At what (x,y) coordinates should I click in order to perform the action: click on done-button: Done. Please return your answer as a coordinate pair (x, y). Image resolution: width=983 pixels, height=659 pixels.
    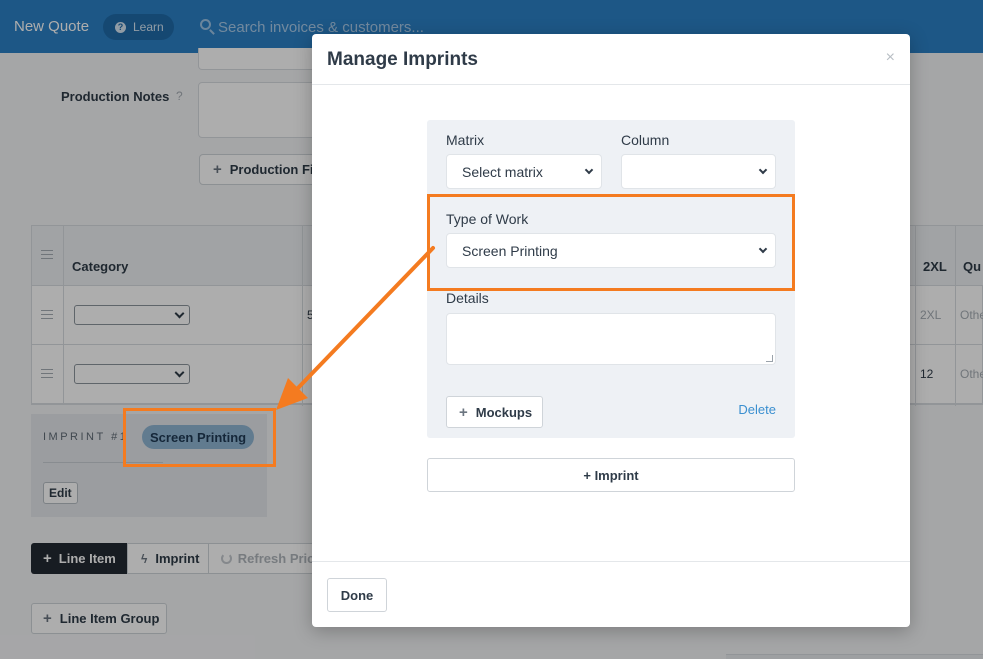
    Looking at the image, I should click on (357, 595).